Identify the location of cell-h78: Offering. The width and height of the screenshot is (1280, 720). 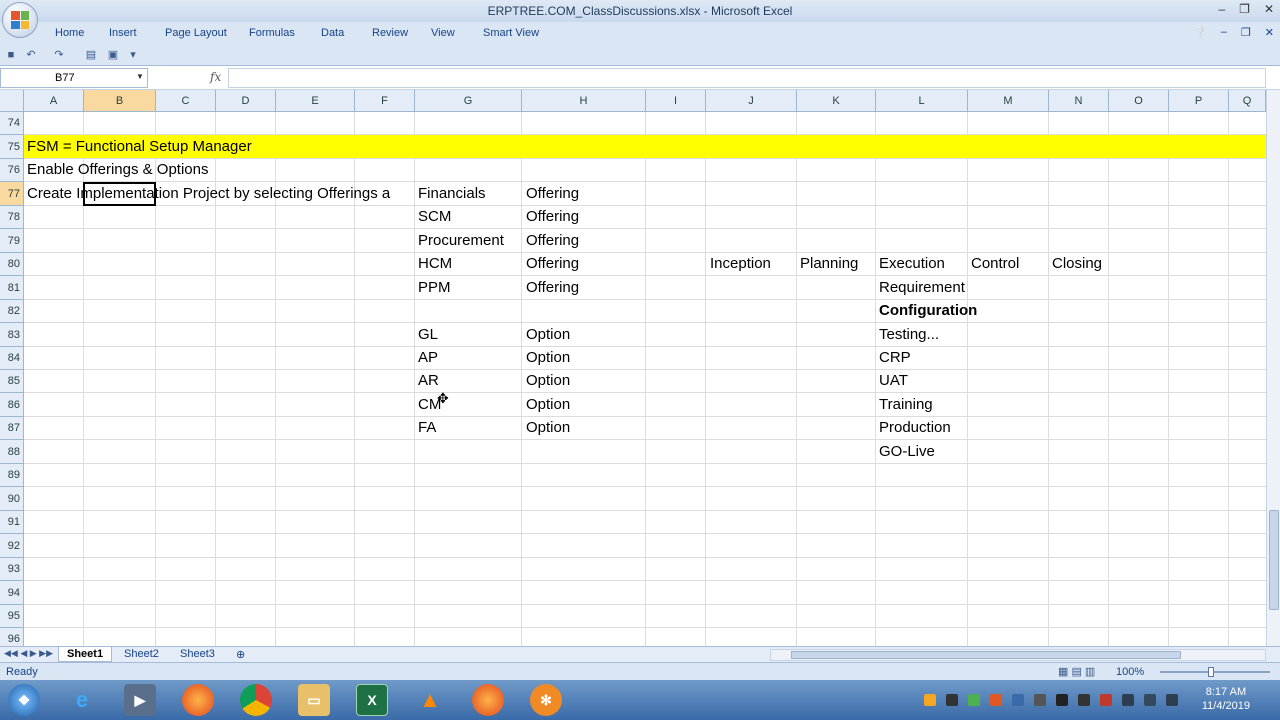
(552, 216).